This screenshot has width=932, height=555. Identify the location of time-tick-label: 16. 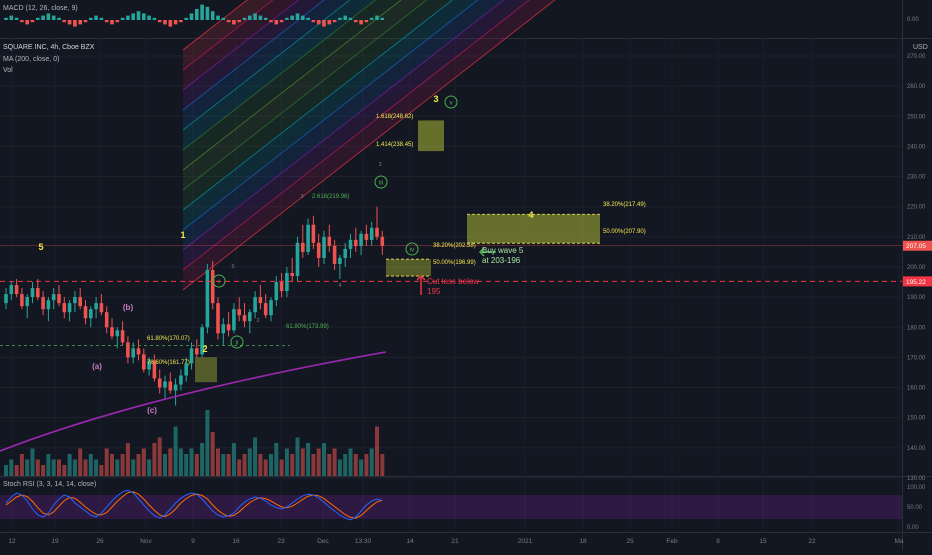
(236, 541).